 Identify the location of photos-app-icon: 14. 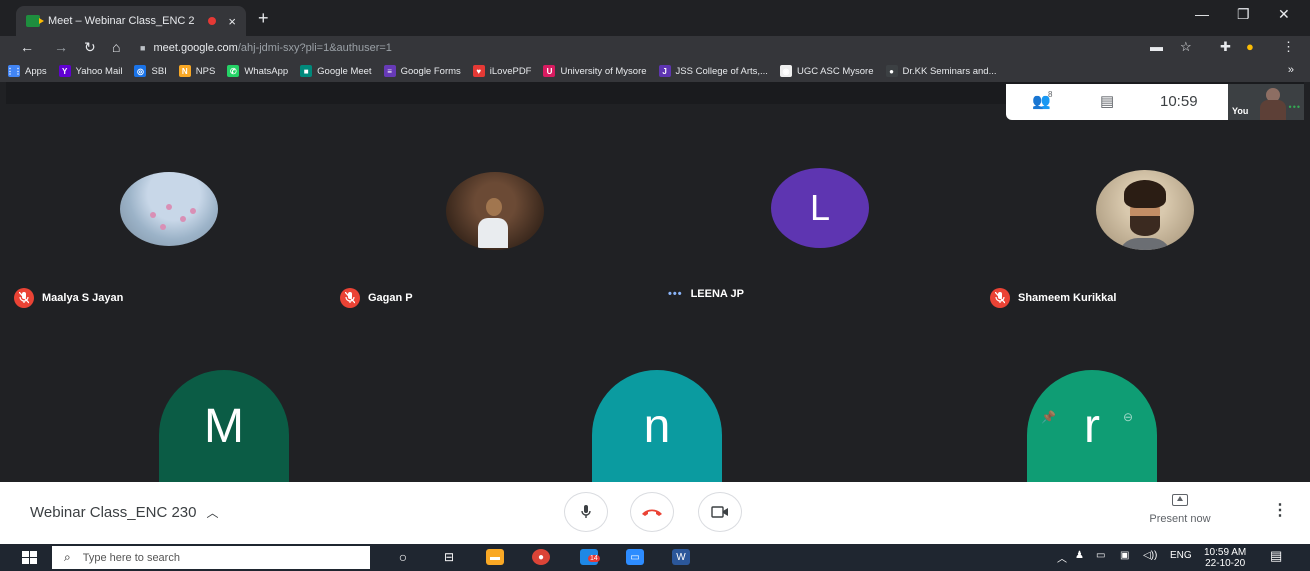
(590, 557).